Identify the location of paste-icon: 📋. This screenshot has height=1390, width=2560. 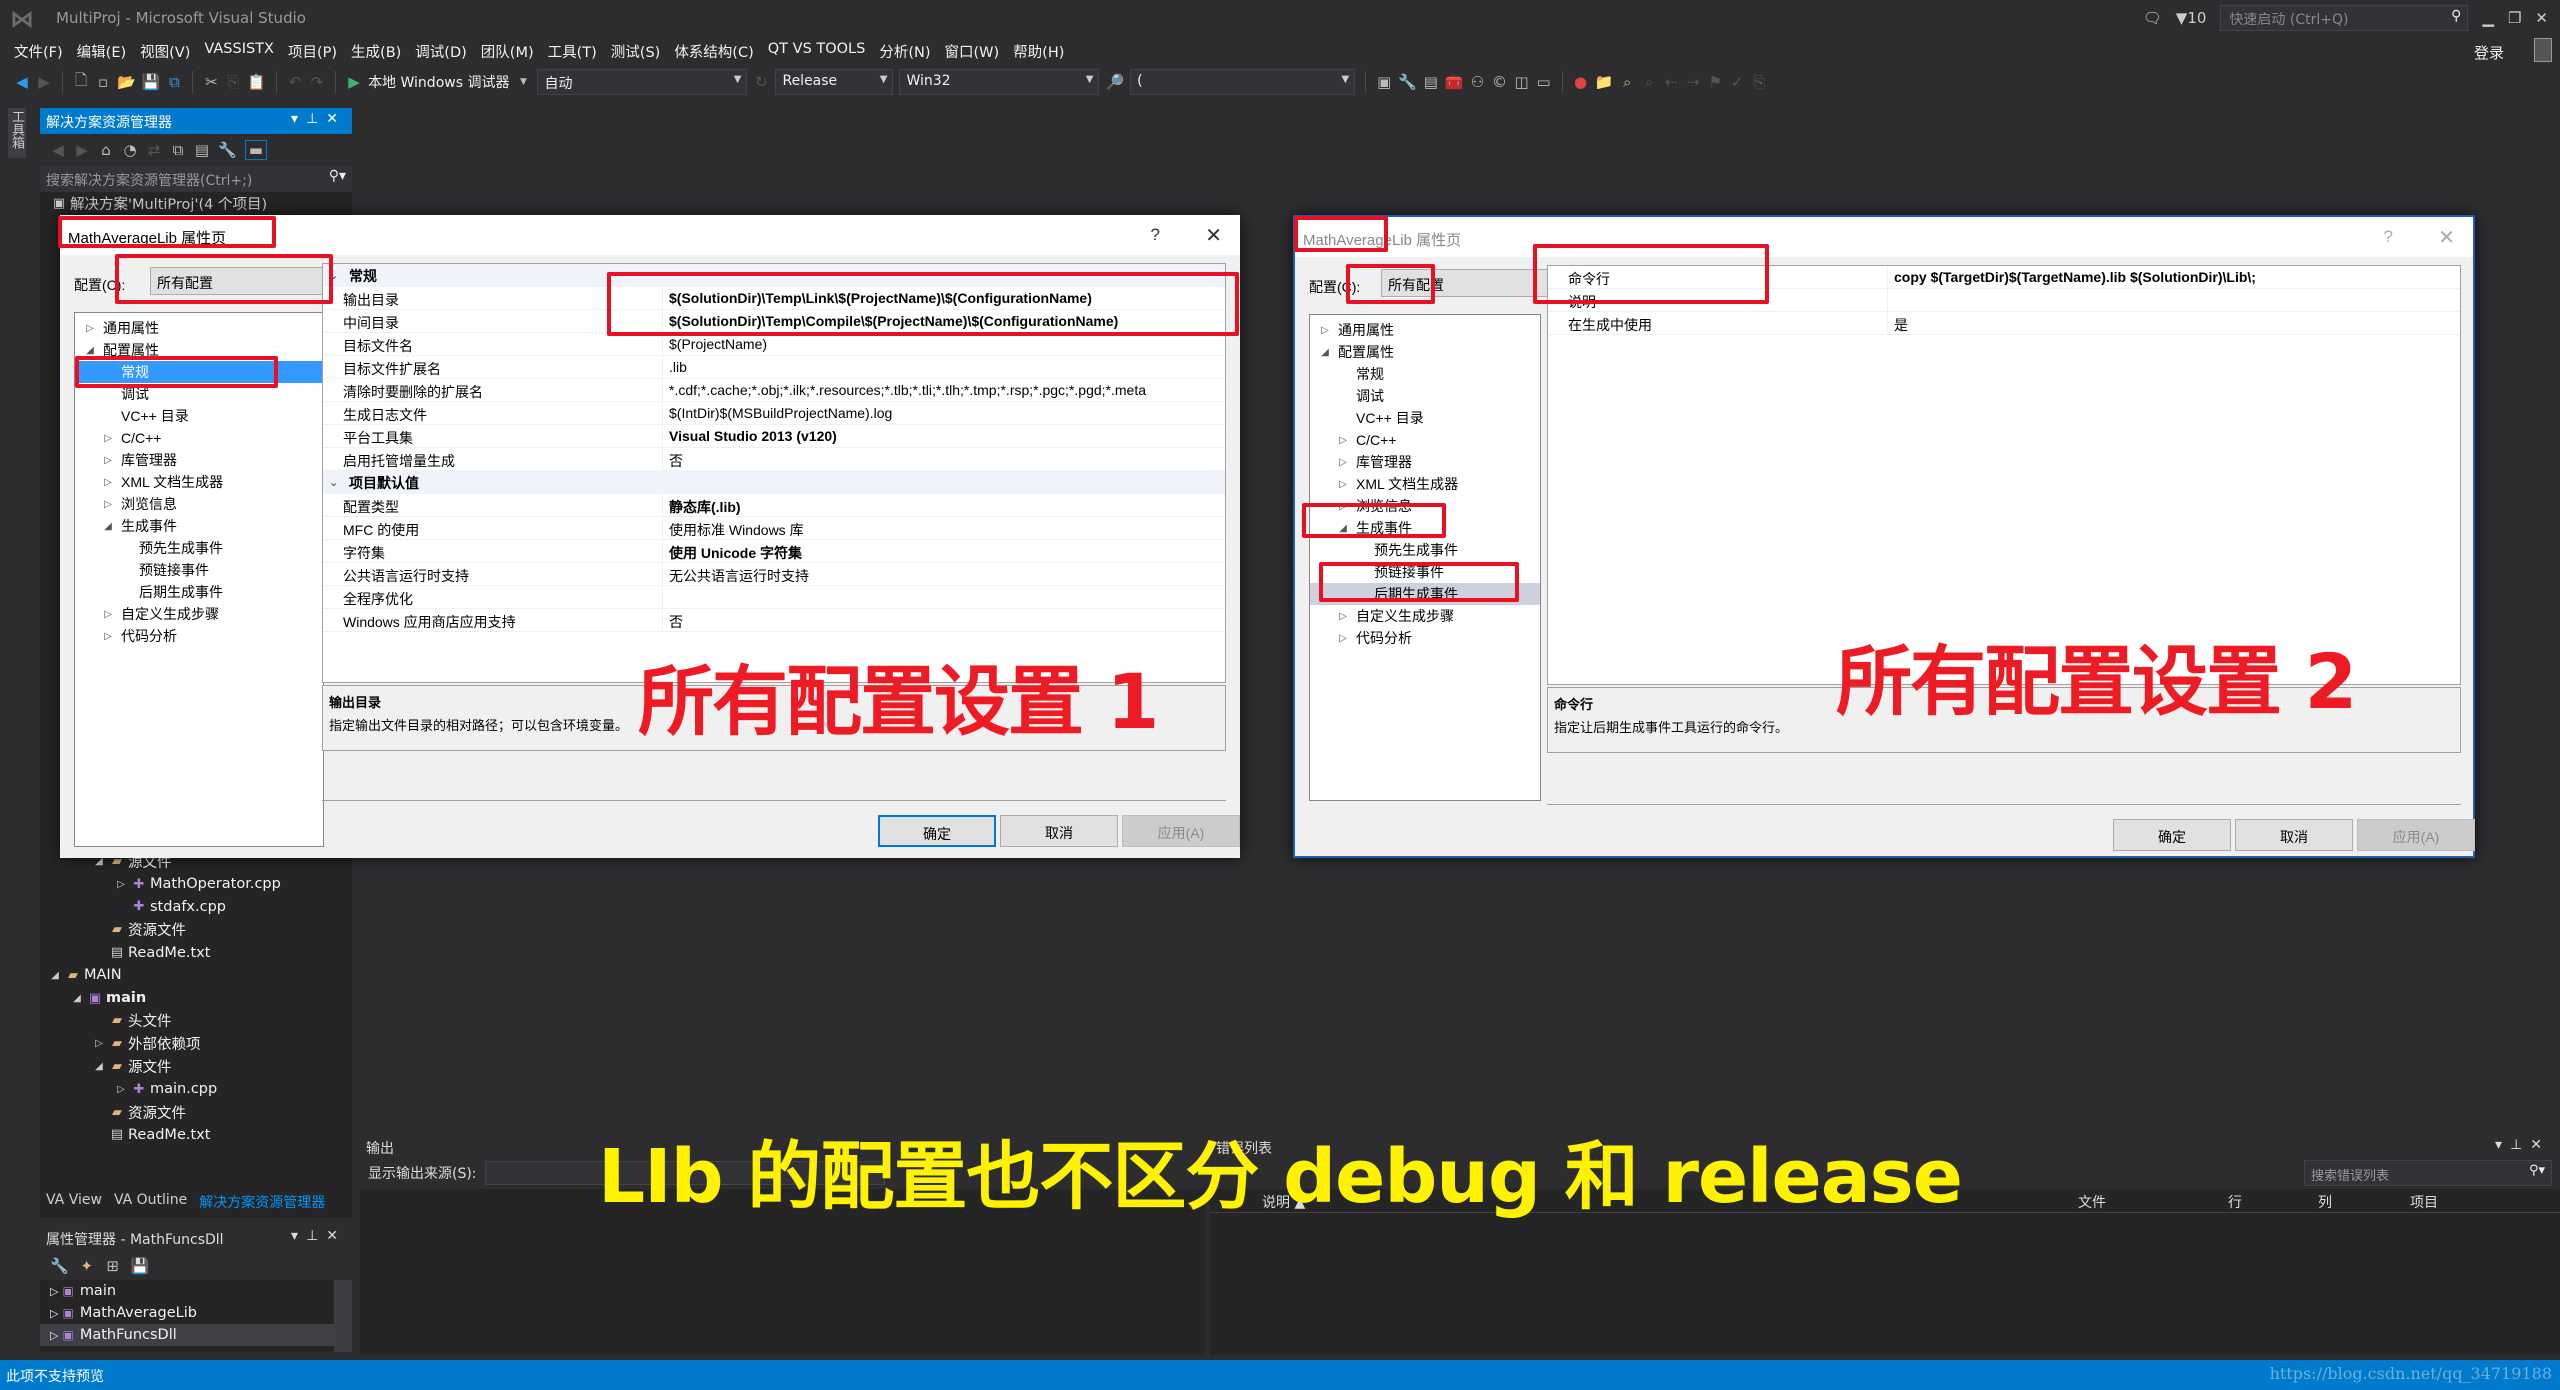
(256, 82).